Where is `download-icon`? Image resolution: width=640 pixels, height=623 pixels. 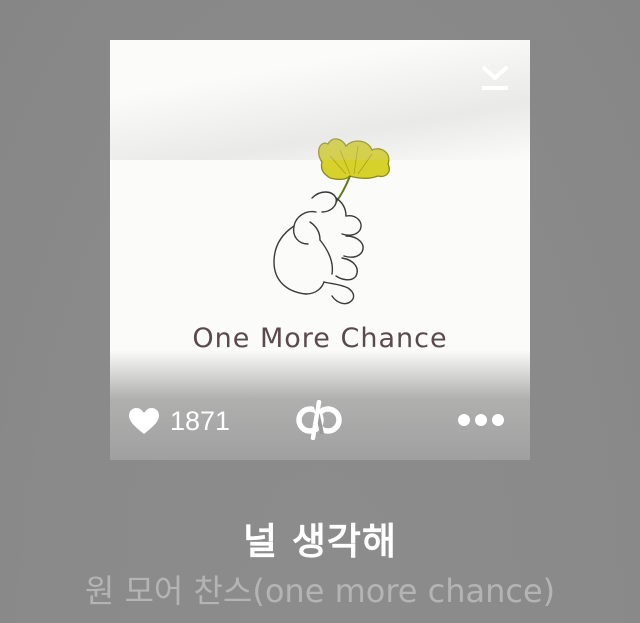
download-icon is located at coordinates (495, 78).